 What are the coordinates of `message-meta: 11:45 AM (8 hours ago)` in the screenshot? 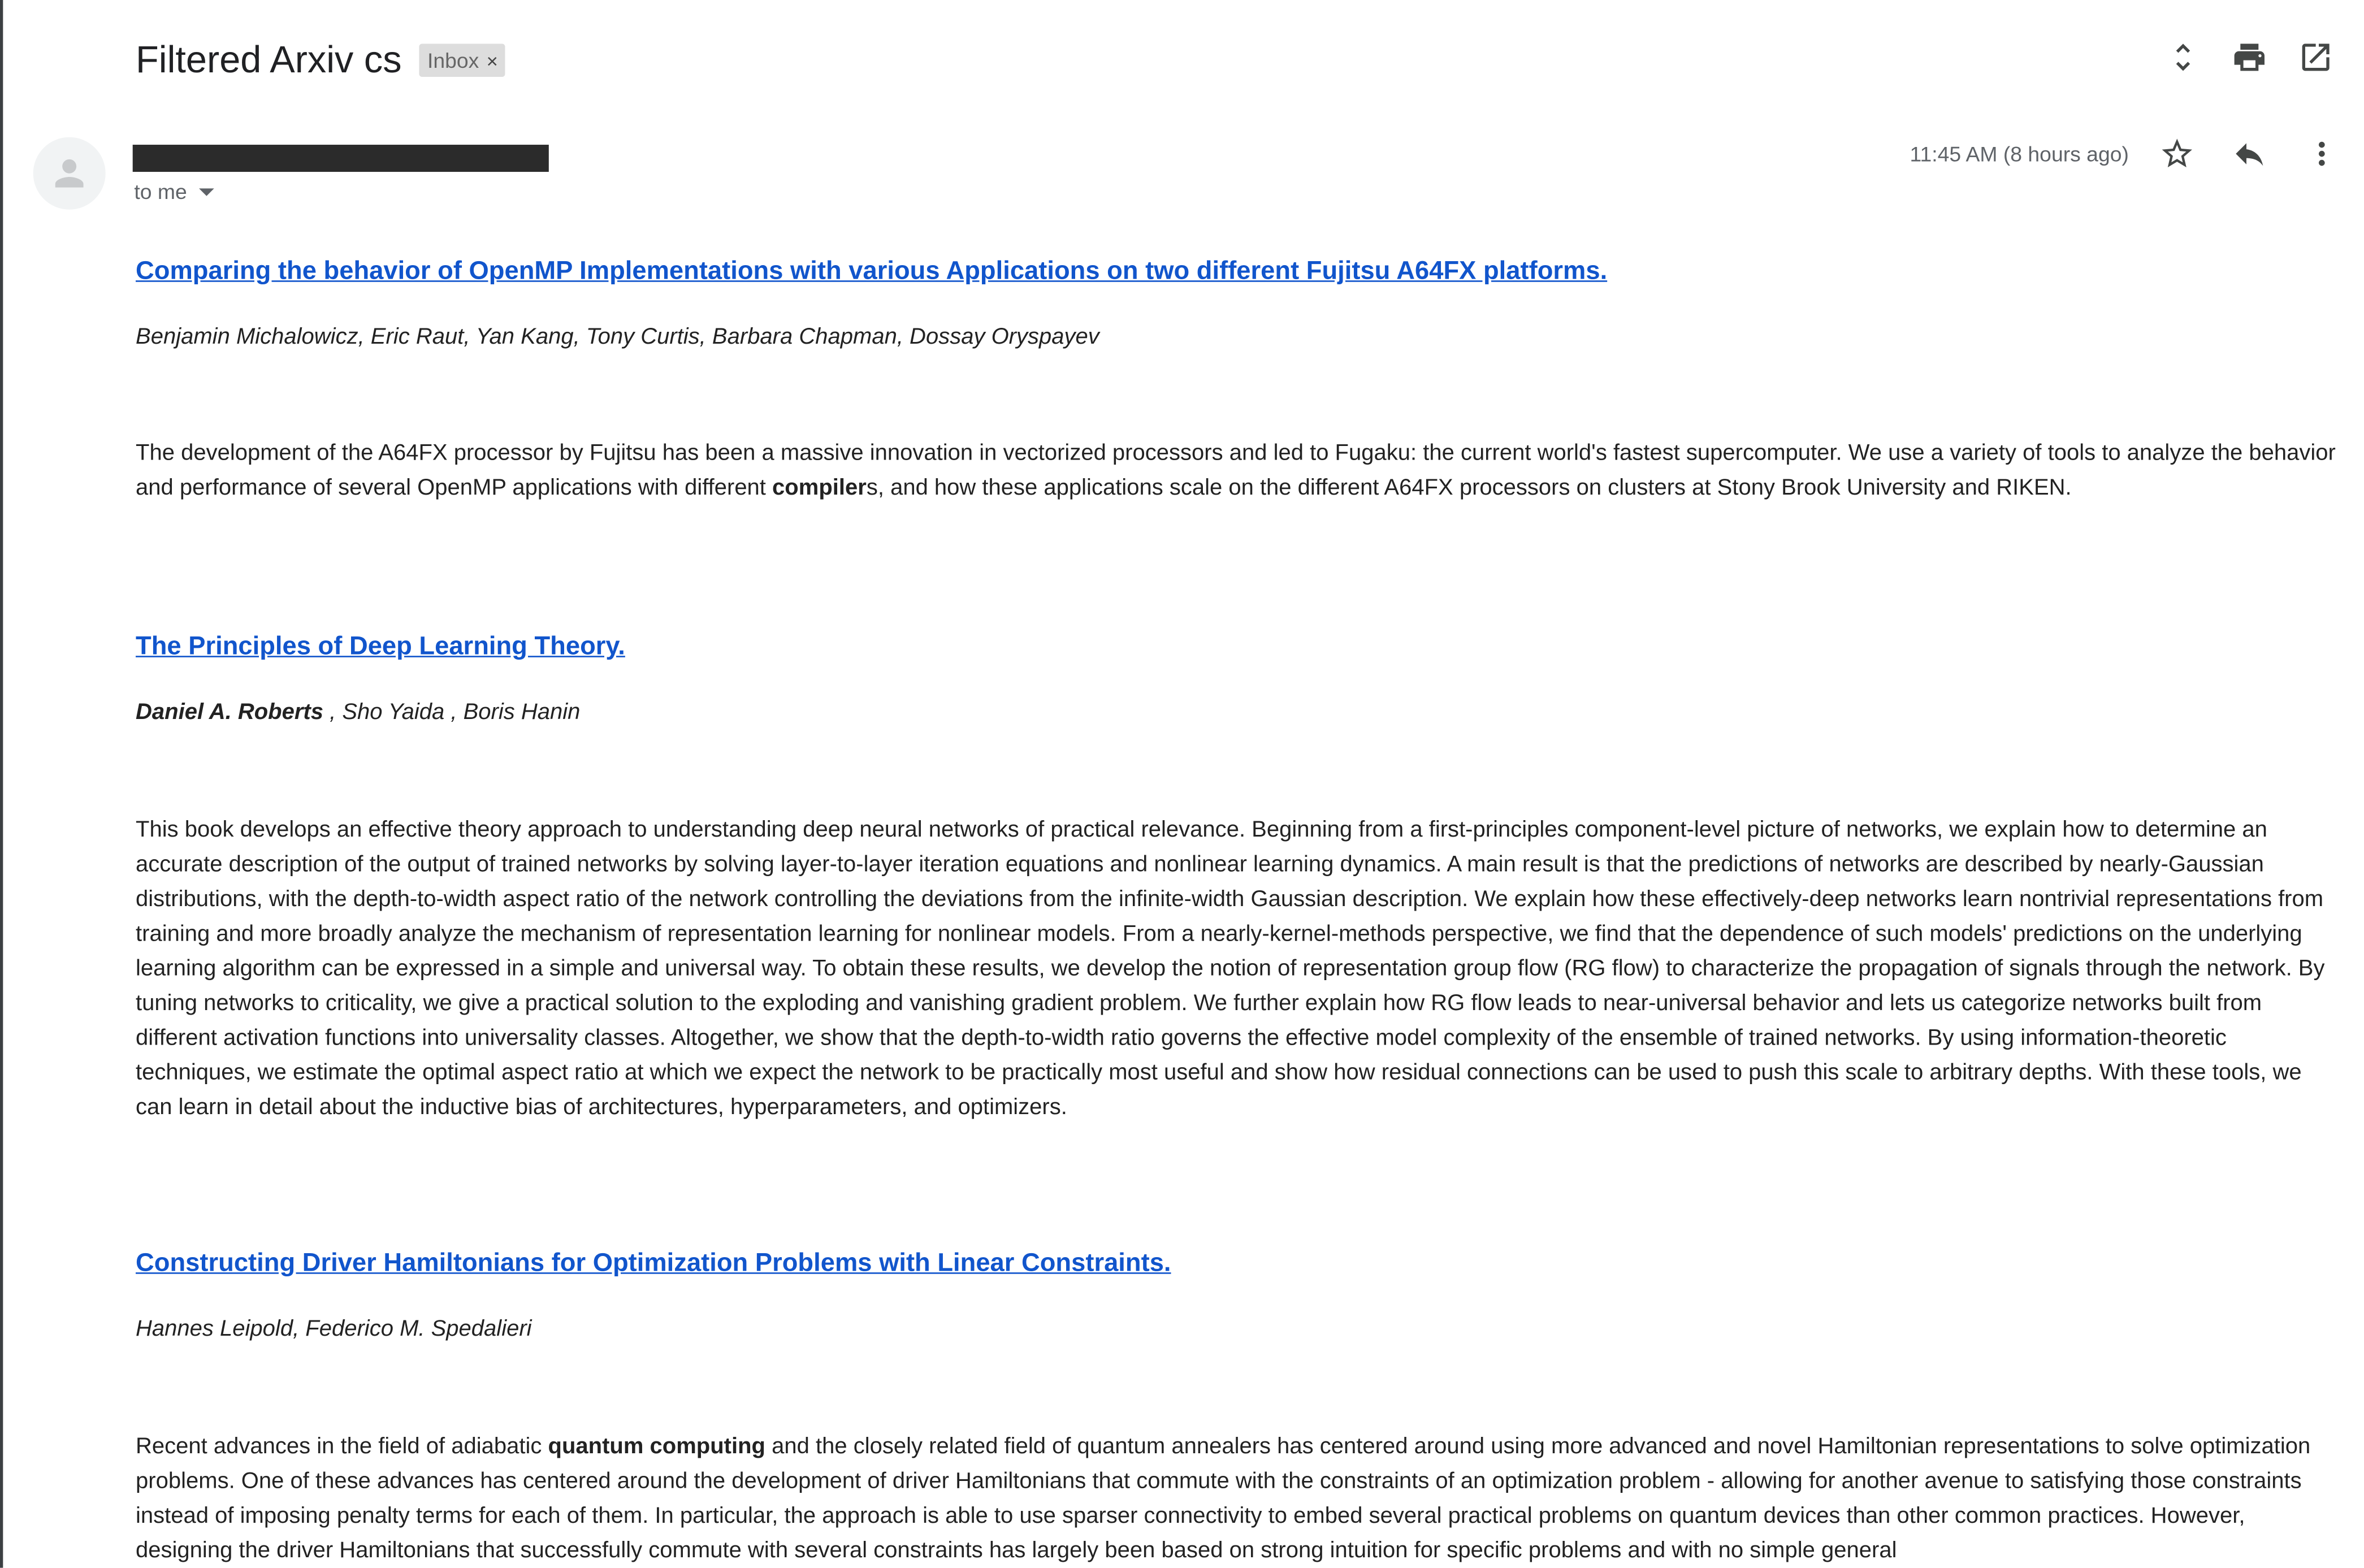 It's located at (2125, 154).